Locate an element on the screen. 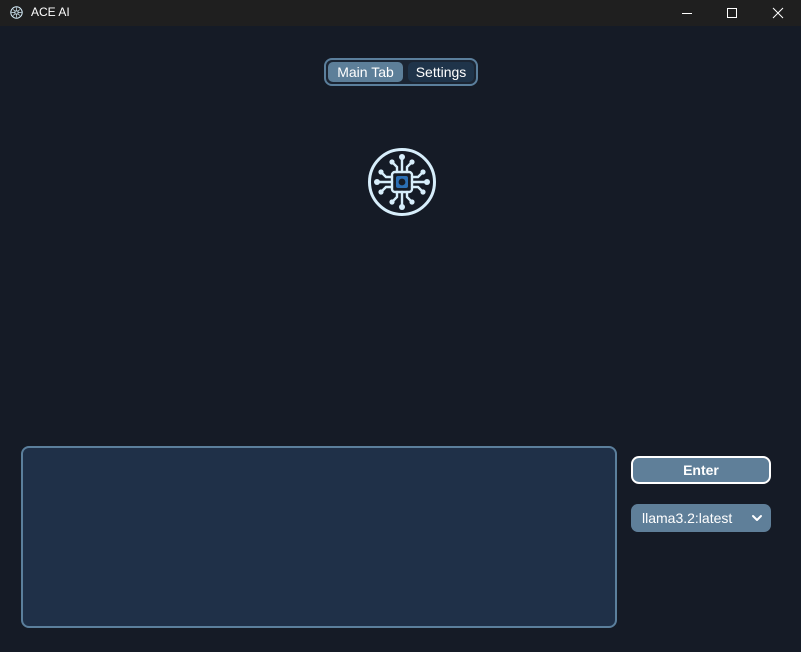  close-icon is located at coordinates (778, 13).